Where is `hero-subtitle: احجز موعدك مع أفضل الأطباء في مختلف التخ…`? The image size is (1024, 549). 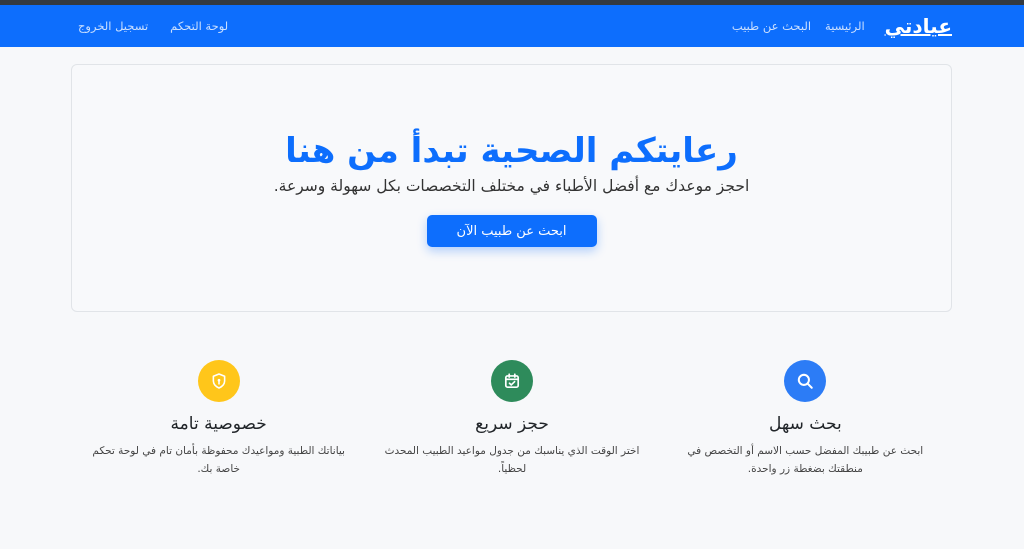 hero-subtitle: احجز موعدك مع أفضل الأطباء في مختلف التخ… is located at coordinates (511, 186).